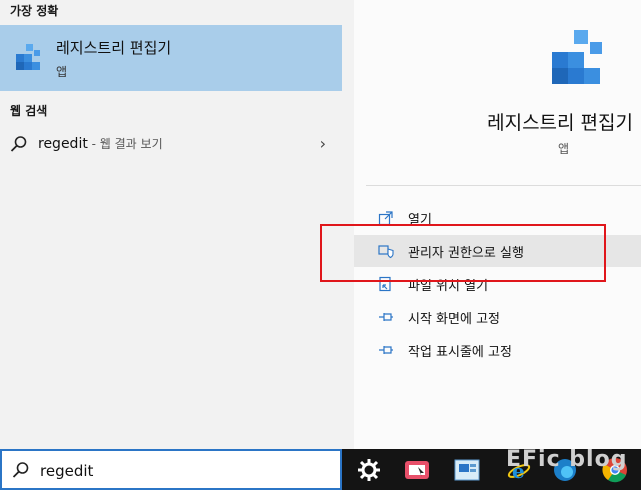 This screenshot has height=490, width=641. Describe the element at coordinates (567, 459) in the screenshot. I see `blog-watermark: EFic blog` at that location.